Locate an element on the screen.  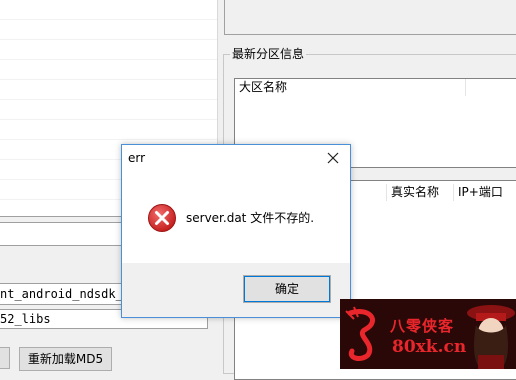
watermark-logo: 八零侠客 80xk.cn is located at coordinates (428, 334).